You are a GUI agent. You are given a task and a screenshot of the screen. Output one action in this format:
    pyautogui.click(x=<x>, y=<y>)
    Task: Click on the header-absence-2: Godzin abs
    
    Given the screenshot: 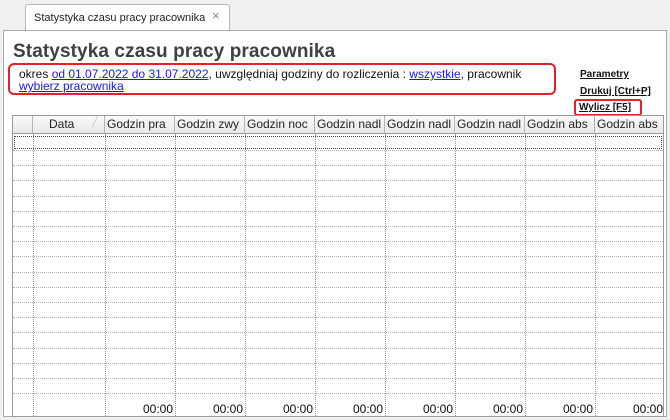 What is the action you would take?
    pyautogui.click(x=629, y=125)
    